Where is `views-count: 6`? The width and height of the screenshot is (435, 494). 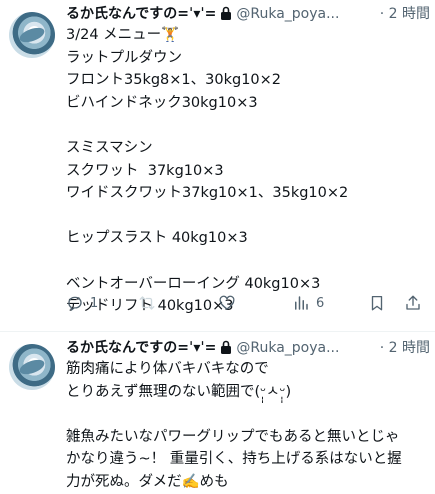
views-count: 6 is located at coordinates (320, 303).